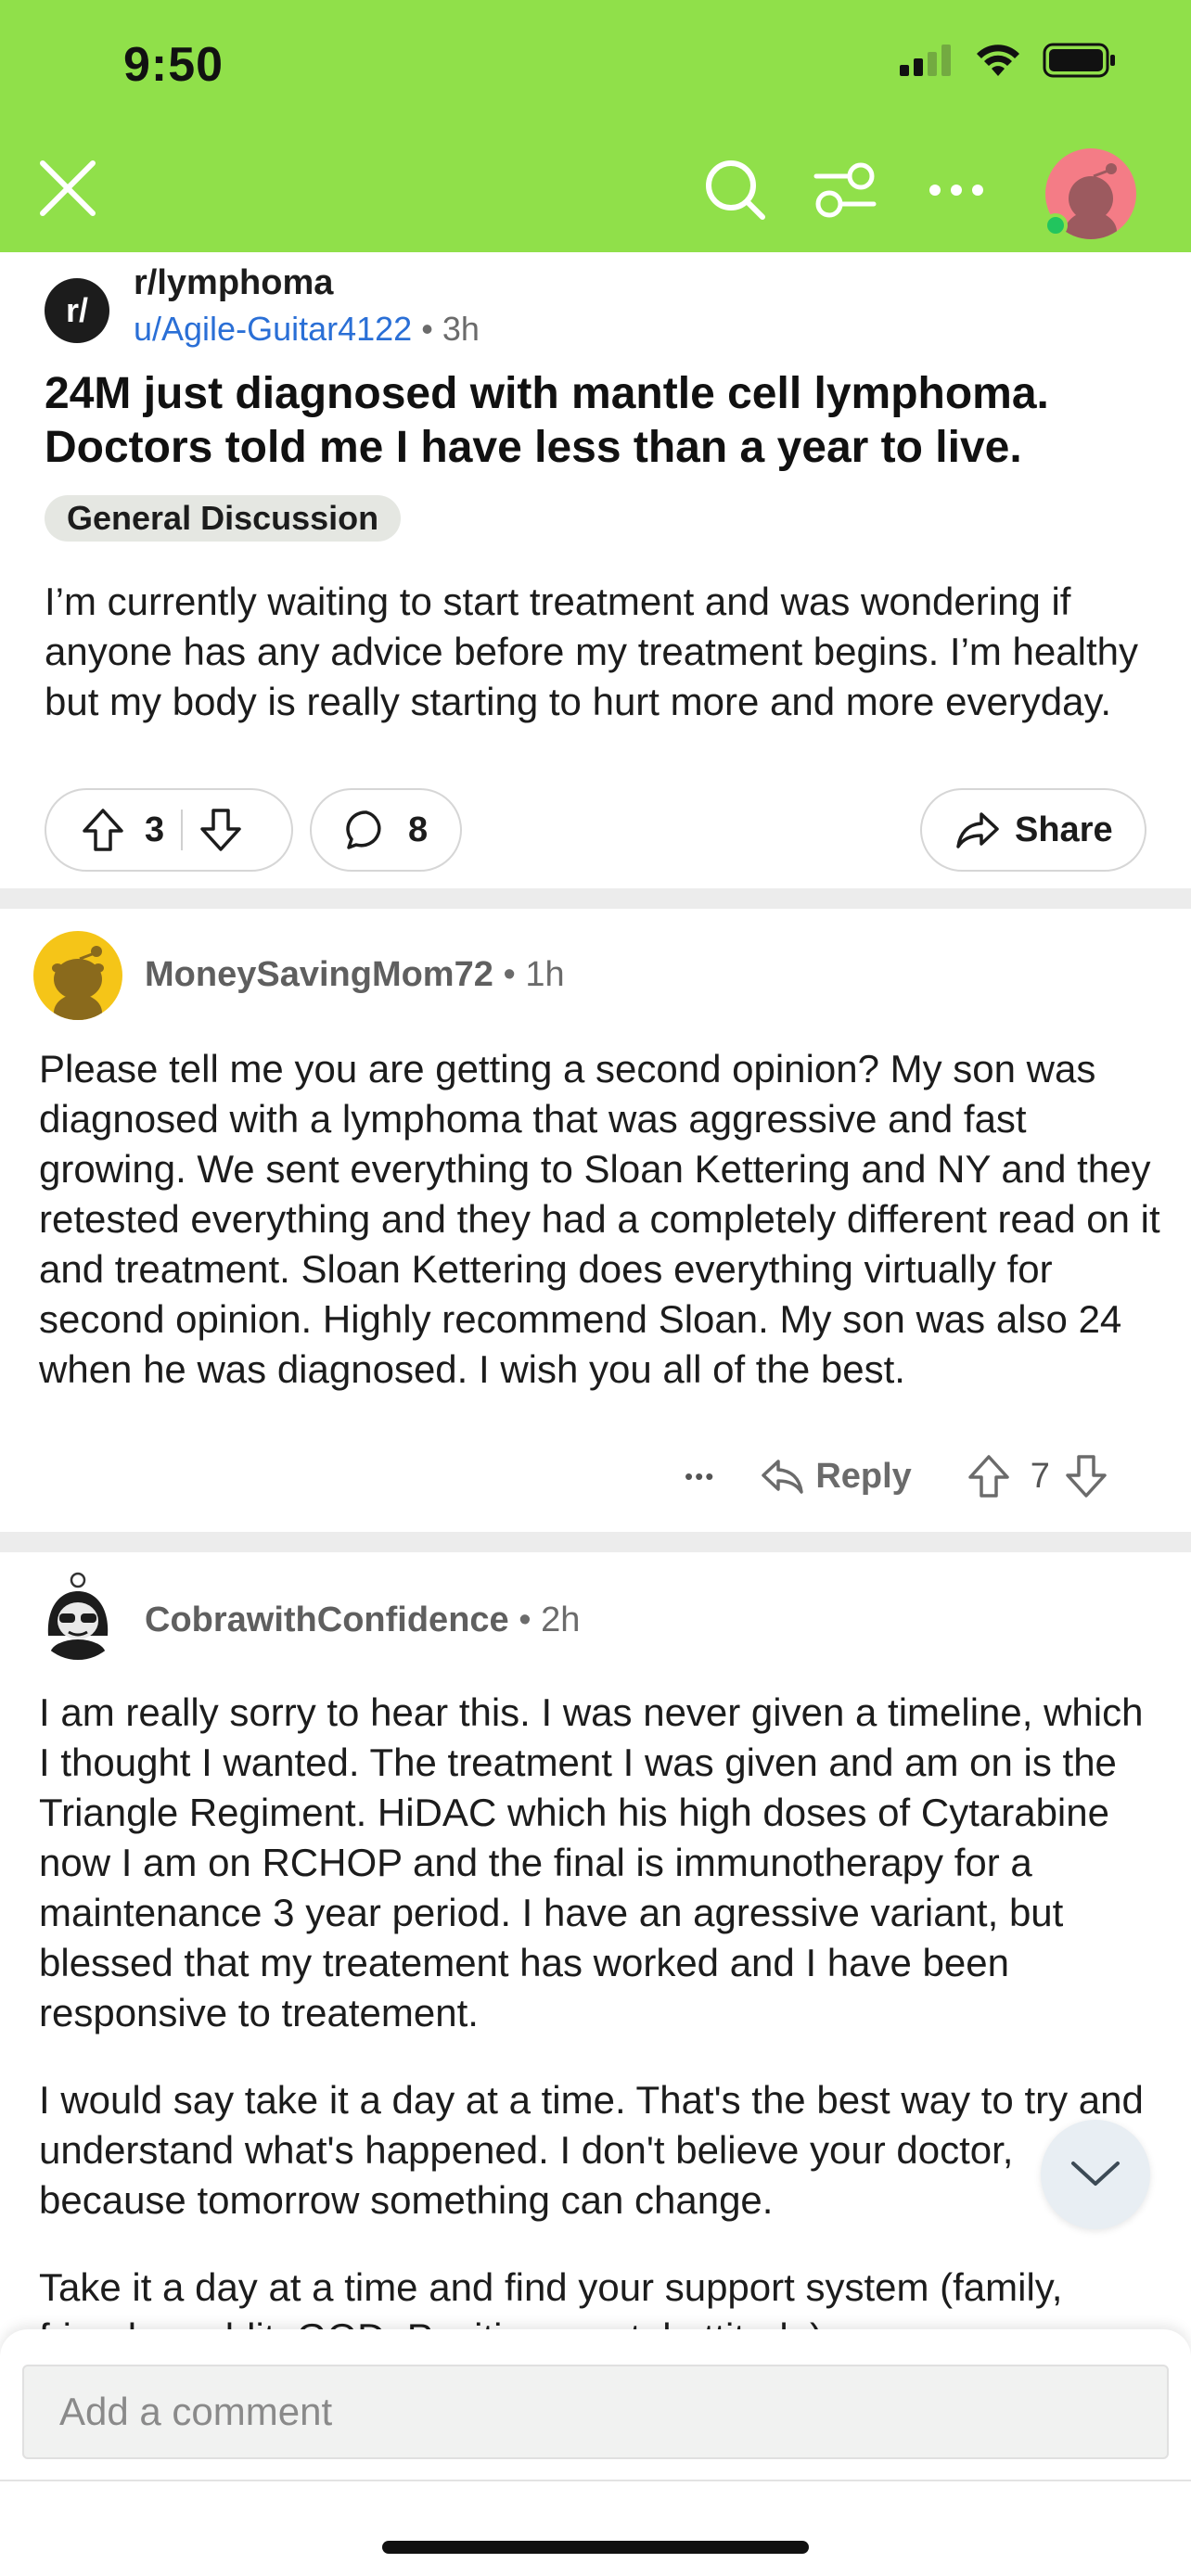  I want to click on reply-icon, so click(782, 1477).